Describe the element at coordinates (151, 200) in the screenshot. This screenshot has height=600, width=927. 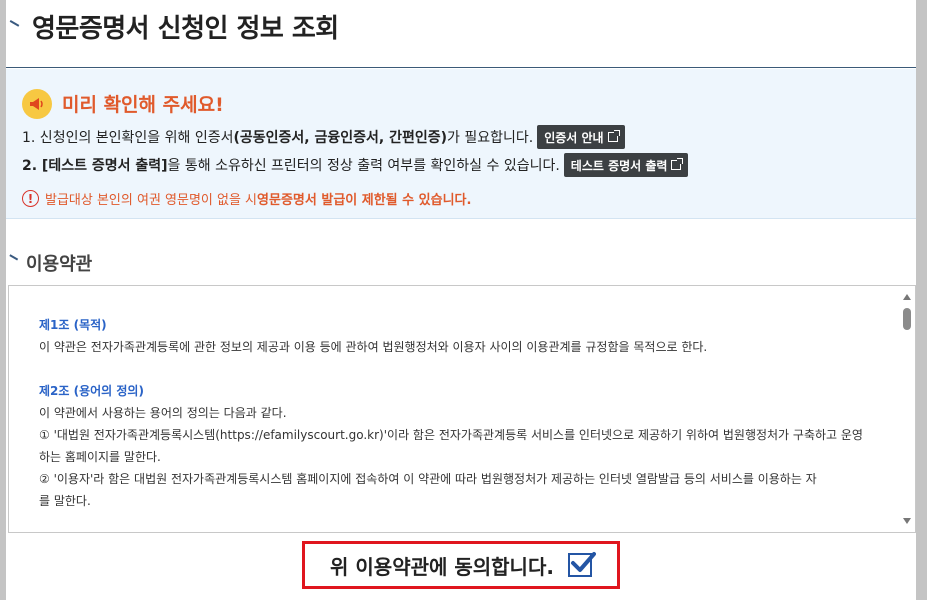
I see `warning-prefix: 발급대상 본인의 여권 영문명이 없을 시` at that location.